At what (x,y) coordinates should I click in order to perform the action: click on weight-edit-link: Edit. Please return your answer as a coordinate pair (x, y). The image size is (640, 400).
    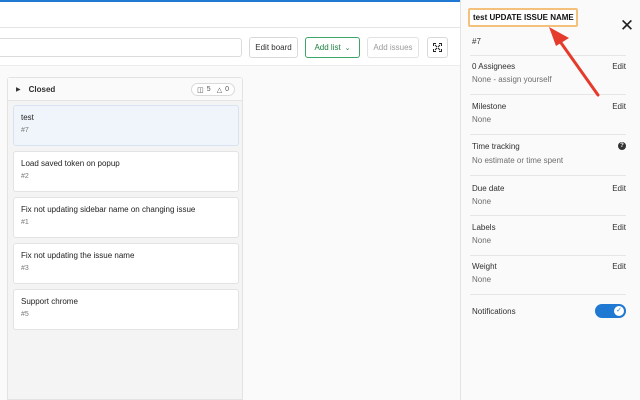
    Looking at the image, I should click on (619, 266).